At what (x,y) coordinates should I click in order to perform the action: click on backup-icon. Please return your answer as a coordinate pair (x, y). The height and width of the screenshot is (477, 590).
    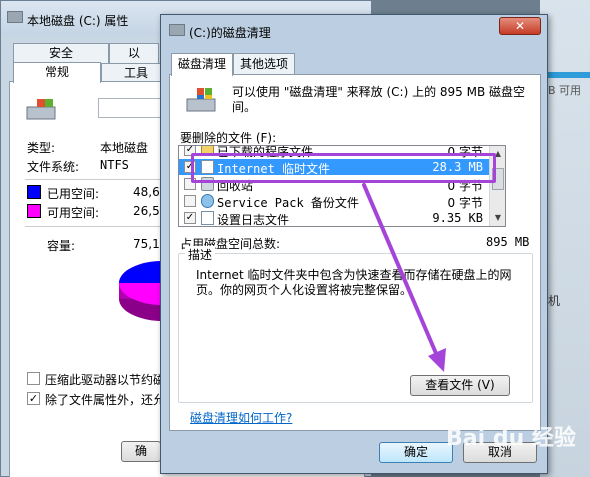
    Looking at the image, I should click on (207, 201).